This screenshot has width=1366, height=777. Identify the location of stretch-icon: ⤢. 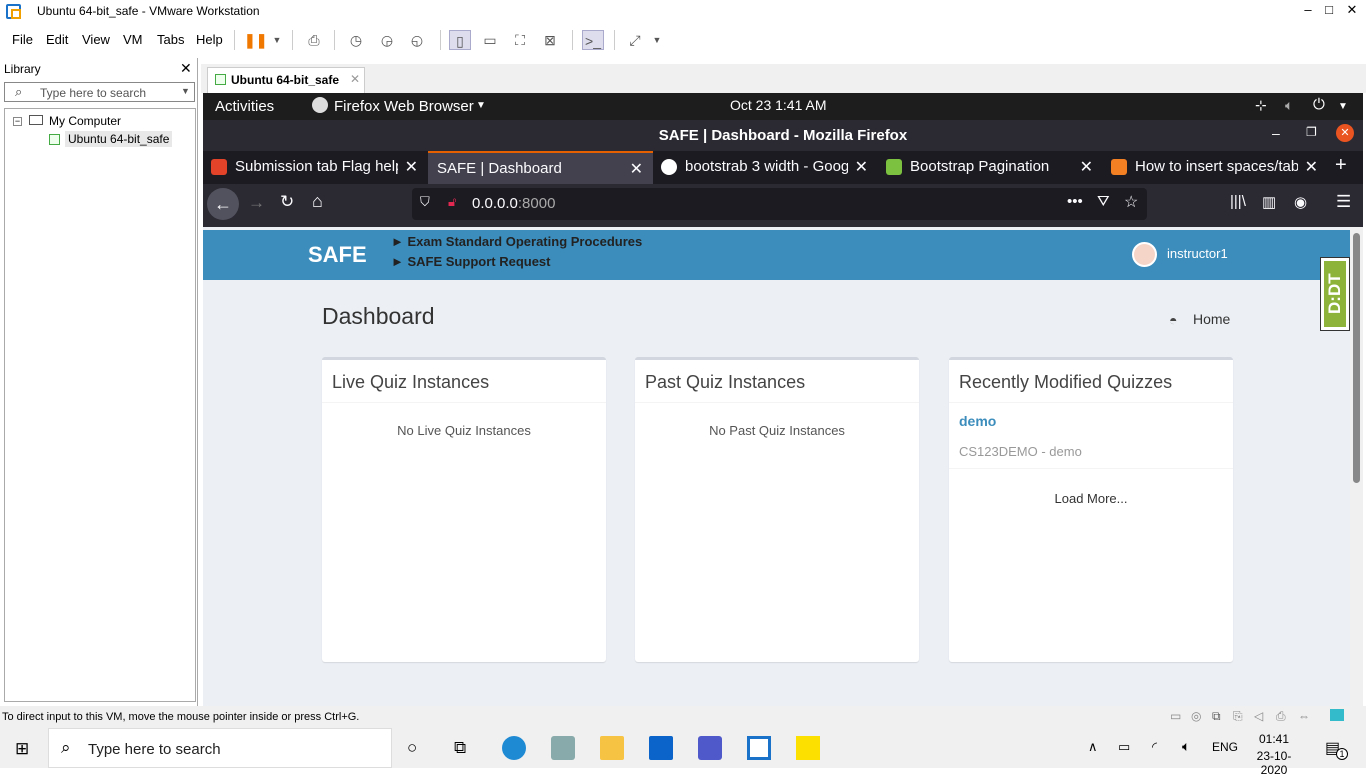
(635, 40).